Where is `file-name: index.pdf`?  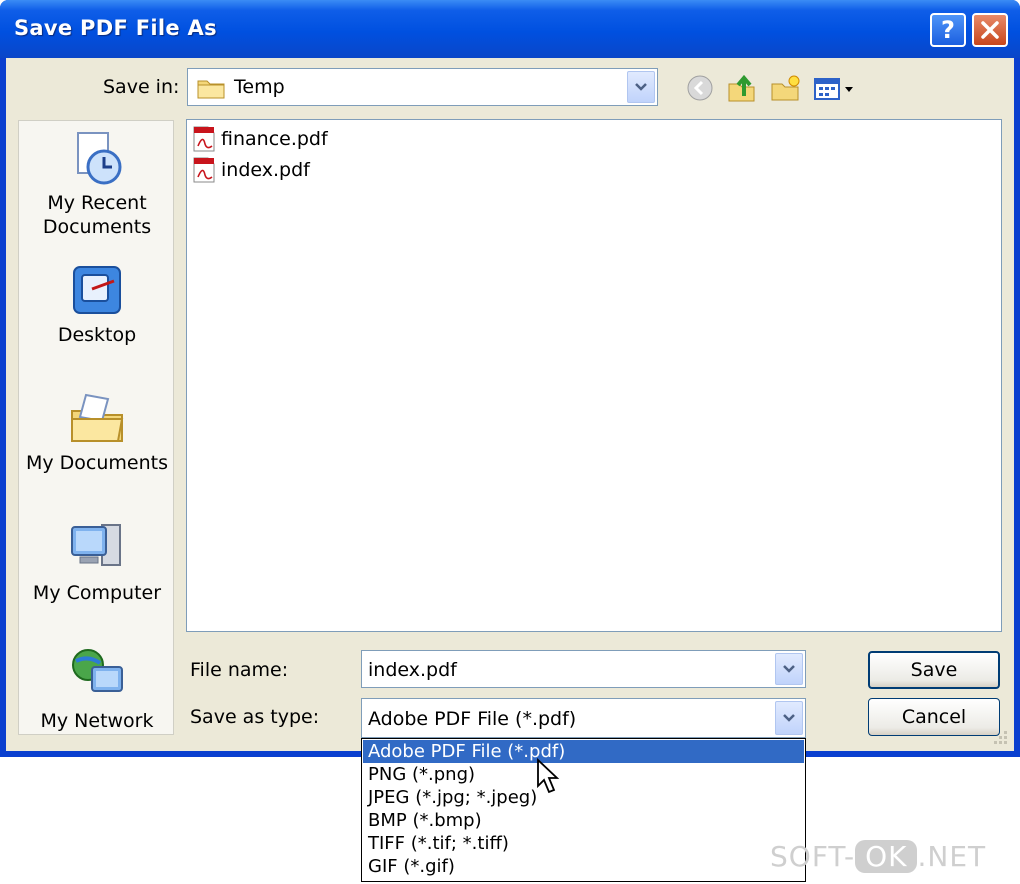 file-name: index.pdf is located at coordinates (265, 170).